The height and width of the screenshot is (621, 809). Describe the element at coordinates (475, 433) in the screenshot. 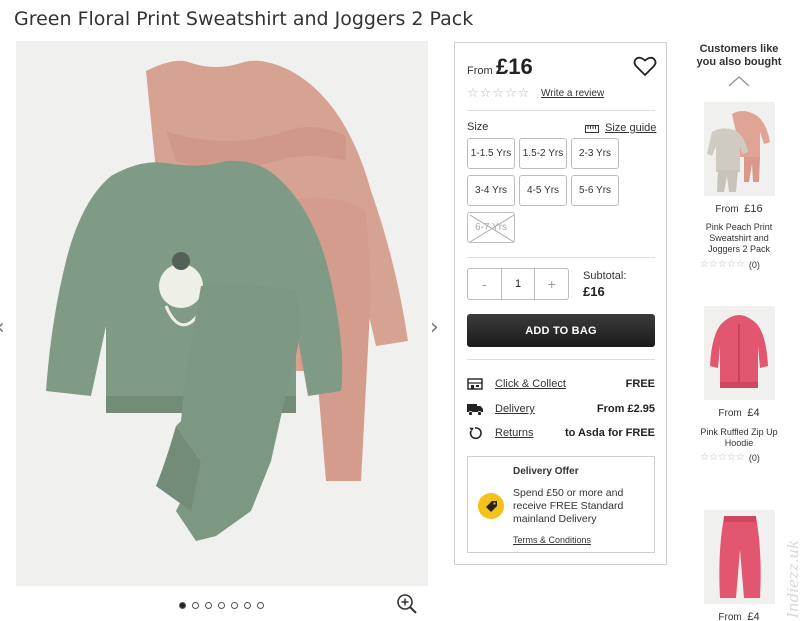

I see `returns-icon` at that location.